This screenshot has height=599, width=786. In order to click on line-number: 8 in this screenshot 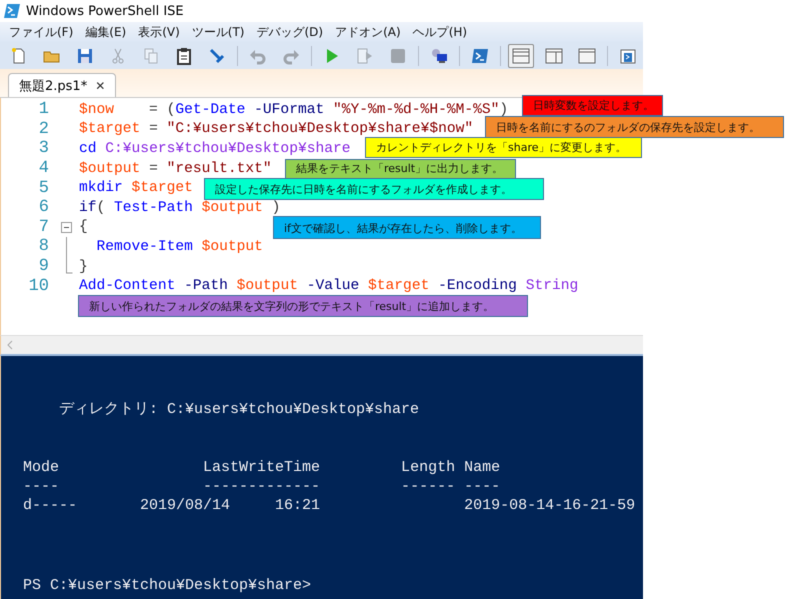, I will do `click(43, 246)`.